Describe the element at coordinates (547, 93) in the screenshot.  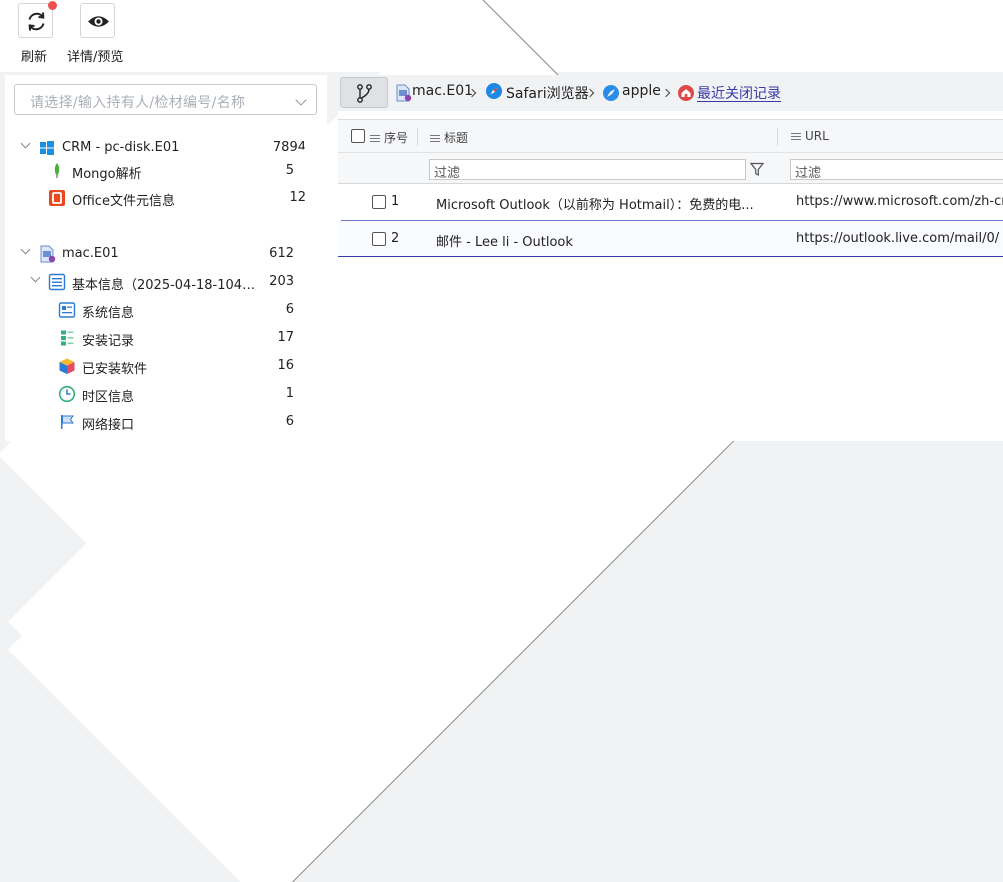
I see `breadcrumb-item-safari: Safari浏览器` at that location.